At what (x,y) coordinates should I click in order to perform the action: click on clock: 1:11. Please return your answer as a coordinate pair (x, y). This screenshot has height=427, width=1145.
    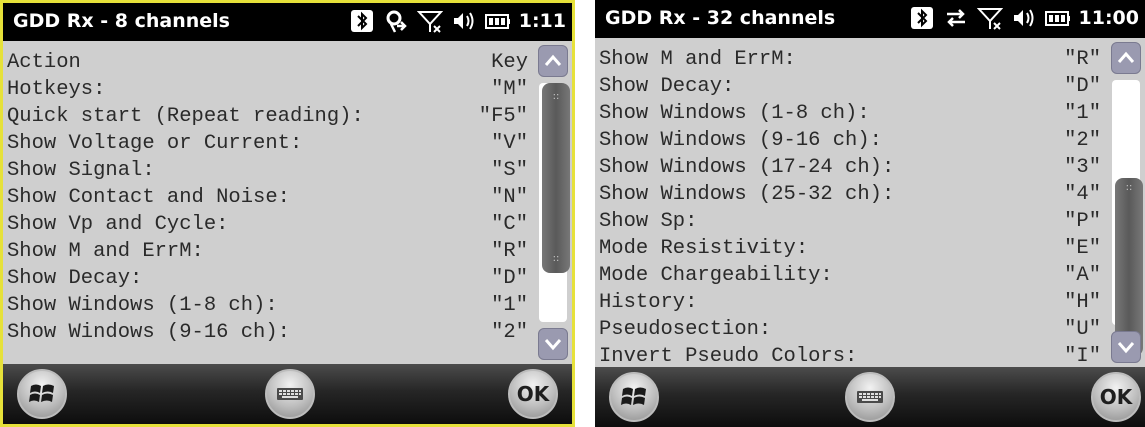
    Looking at the image, I should click on (542, 21).